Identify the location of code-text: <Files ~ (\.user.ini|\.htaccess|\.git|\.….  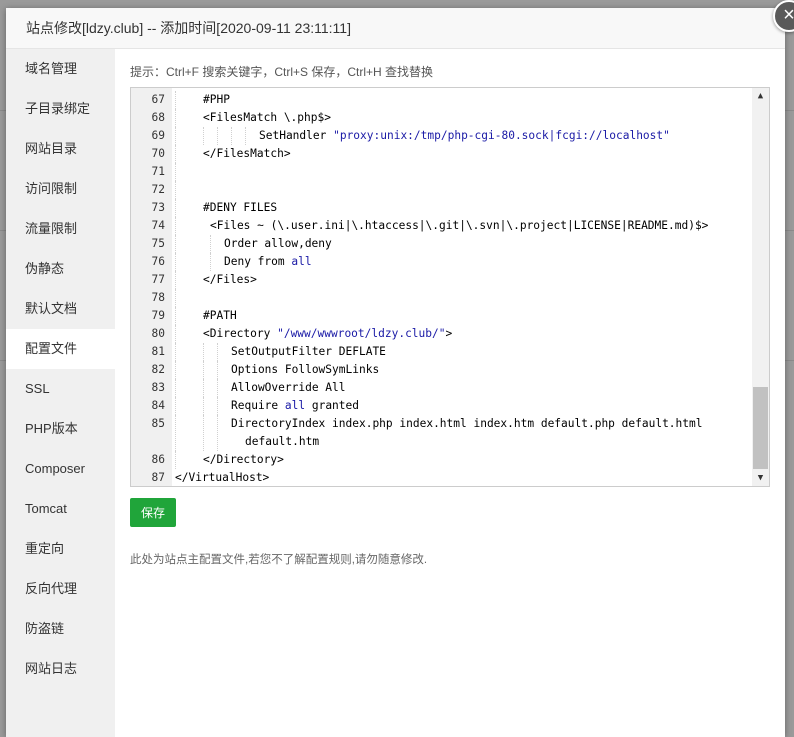
(459, 225).